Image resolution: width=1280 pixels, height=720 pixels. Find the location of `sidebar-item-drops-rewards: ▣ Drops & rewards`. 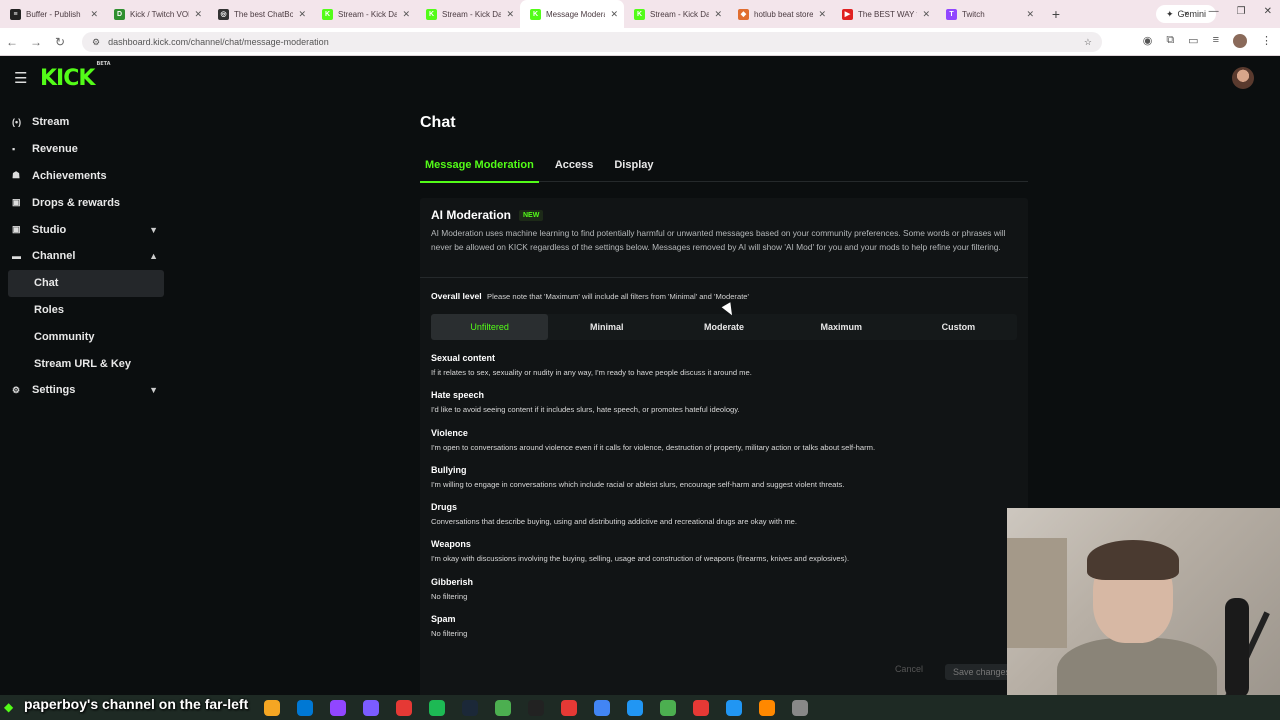

sidebar-item-drops-rewards: ▣ Drops & rewards is located at coordinates (86, 202).